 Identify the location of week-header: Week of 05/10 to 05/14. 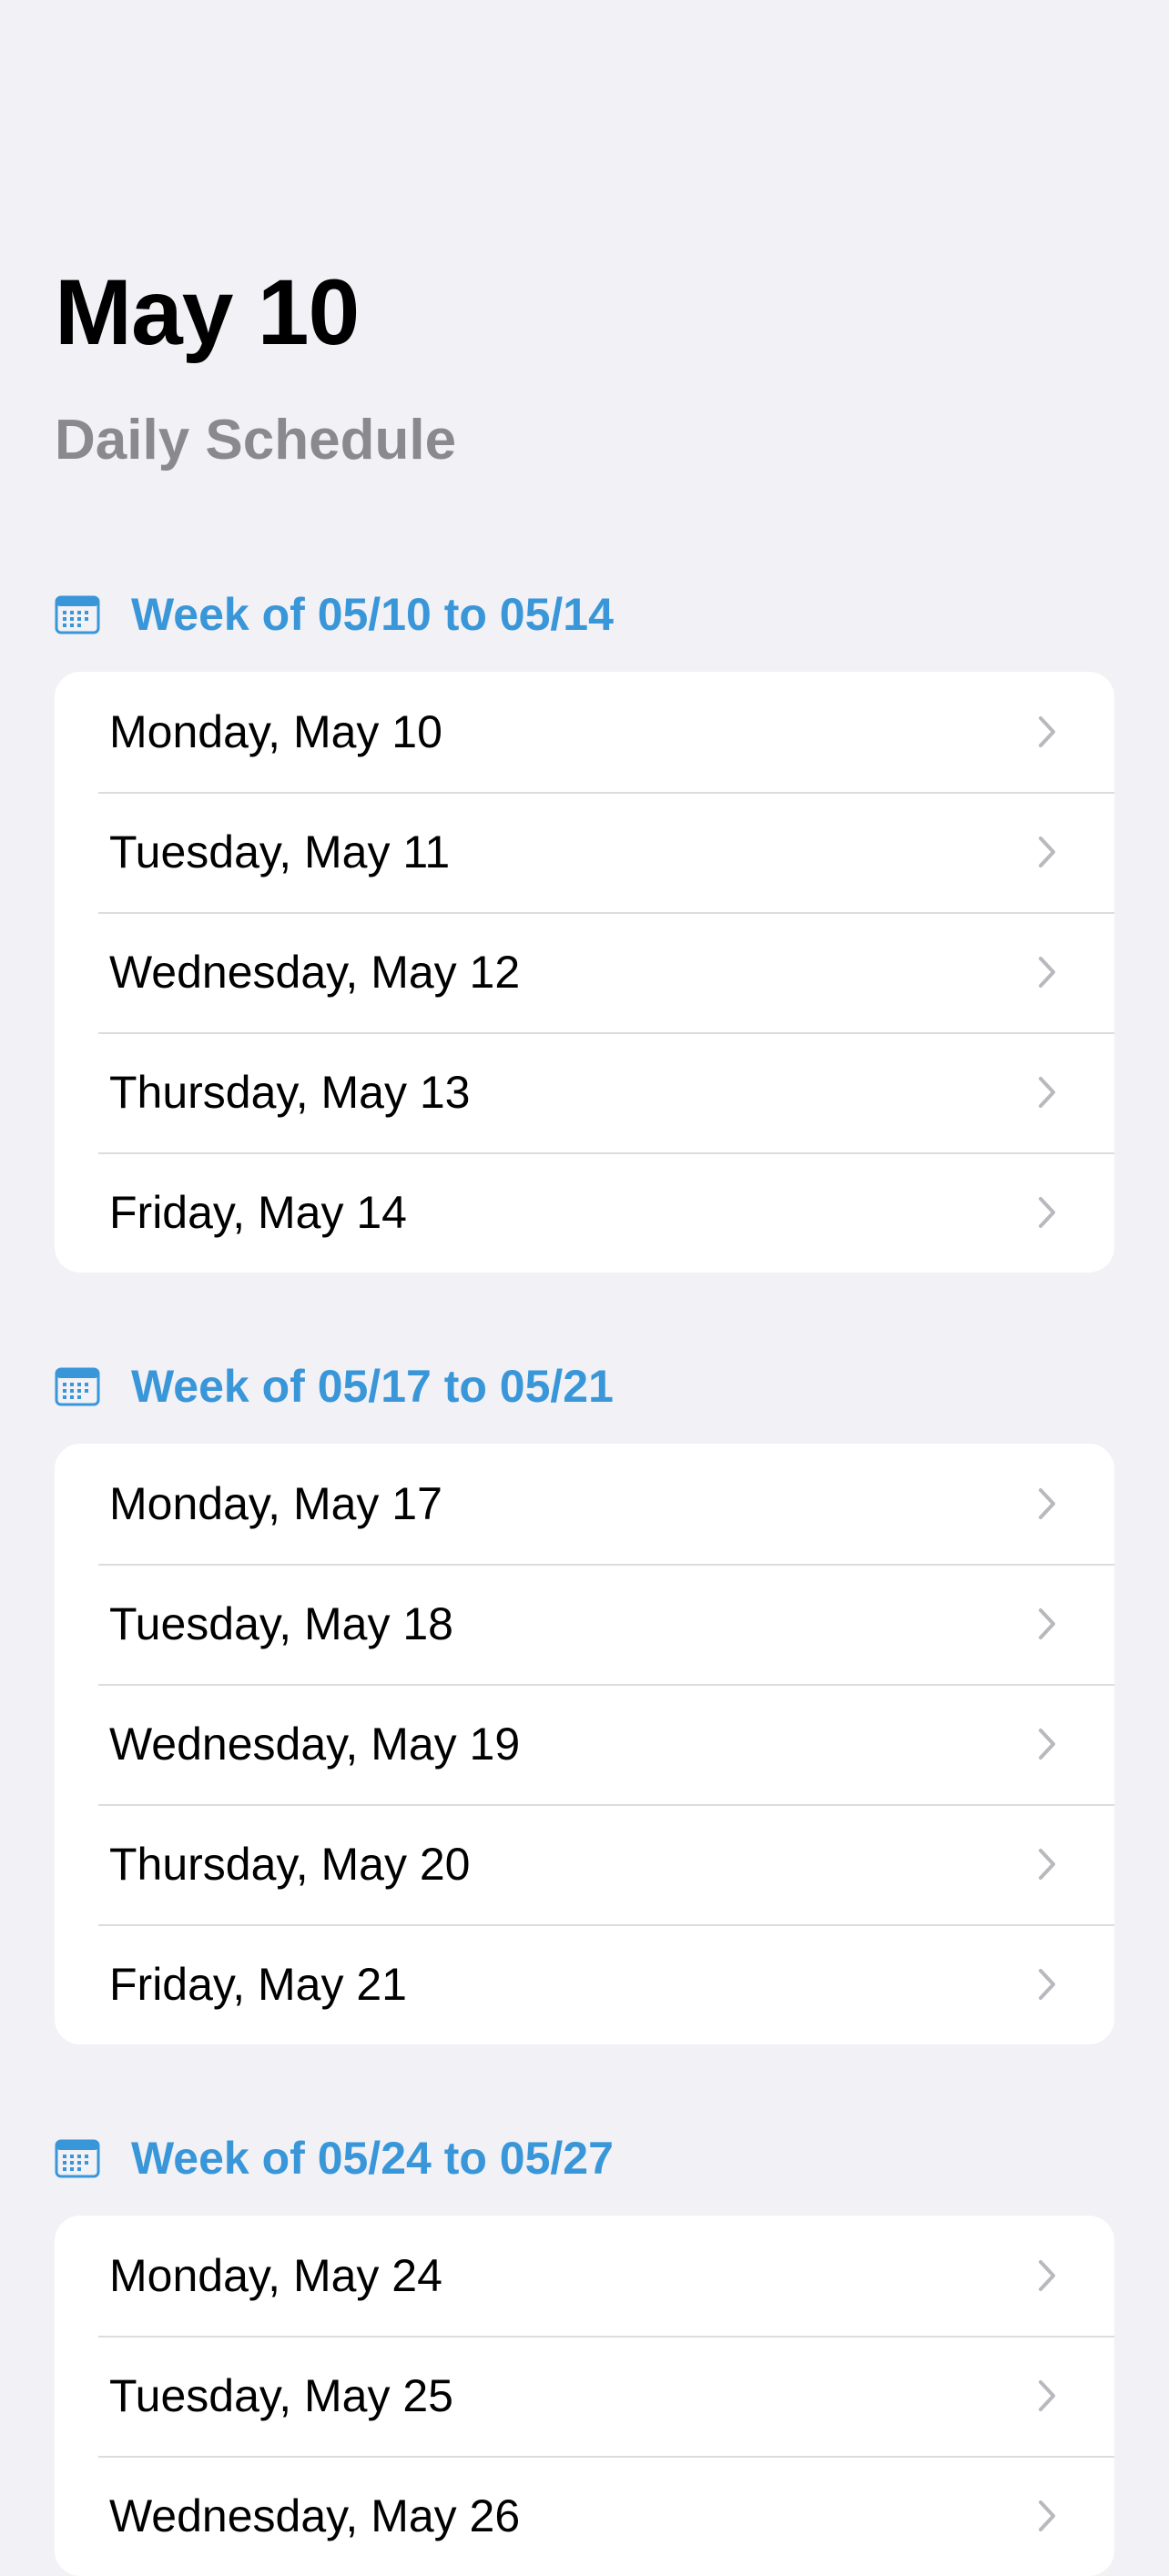
(584, 614).